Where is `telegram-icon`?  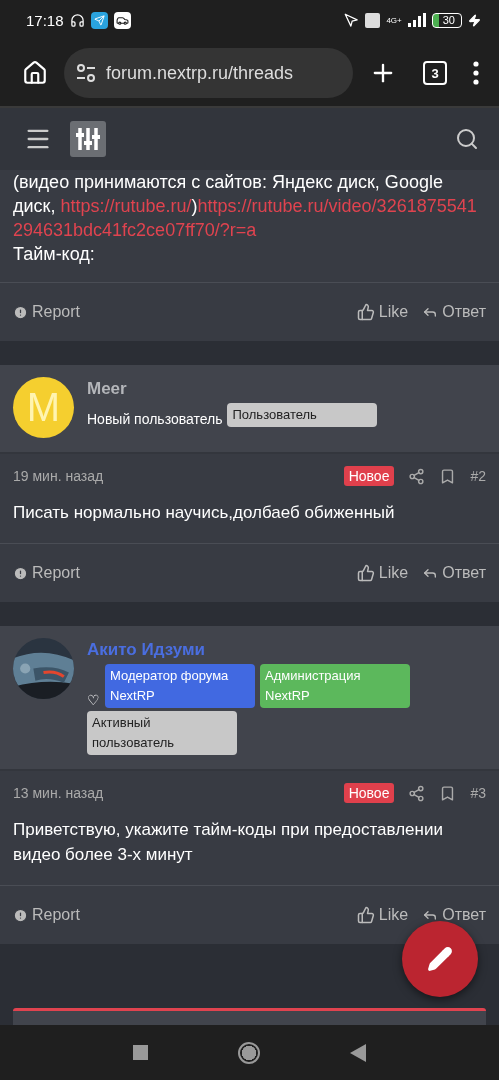 telegram-icon is located at coordinates (99, 20).